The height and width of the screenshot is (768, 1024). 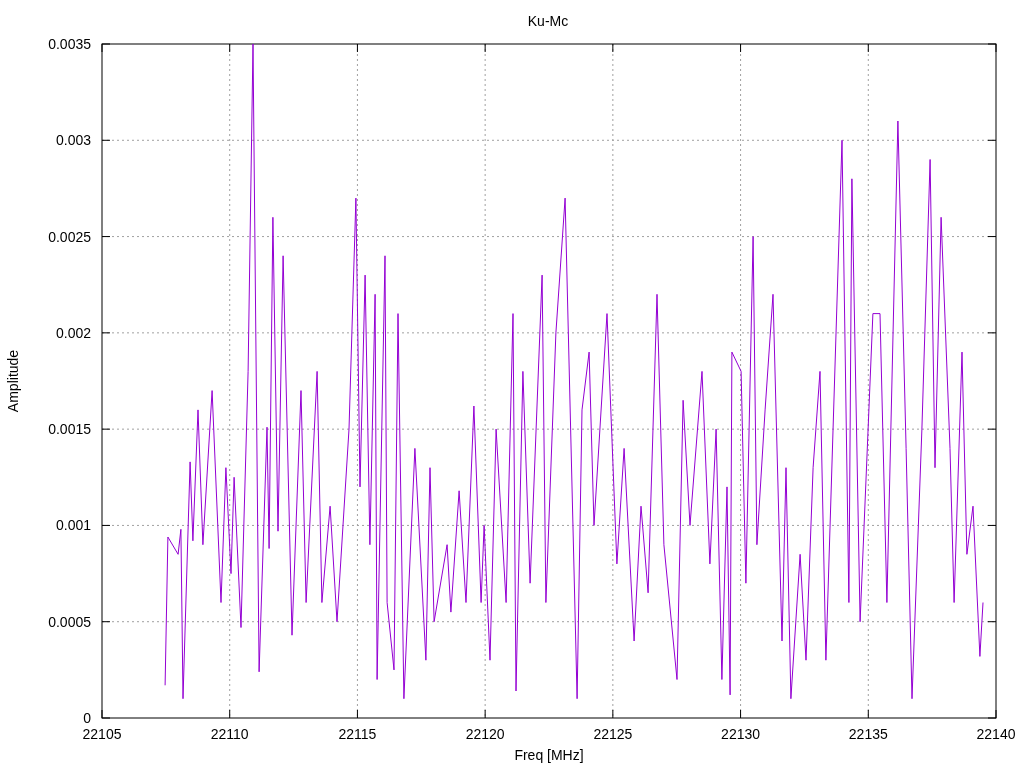 What do you see at coordinates (73, 140) in the screenshot?
I see `y-tick-label: 0.003` at bounding box center [73, 140].